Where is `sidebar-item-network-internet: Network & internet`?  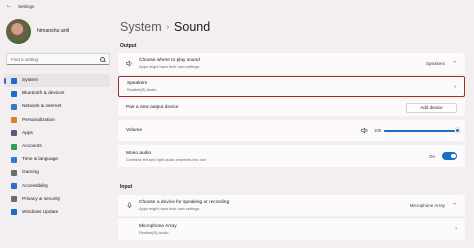 sidebar-item-network-internet: Network & internet is located at coordinates (57, 106).